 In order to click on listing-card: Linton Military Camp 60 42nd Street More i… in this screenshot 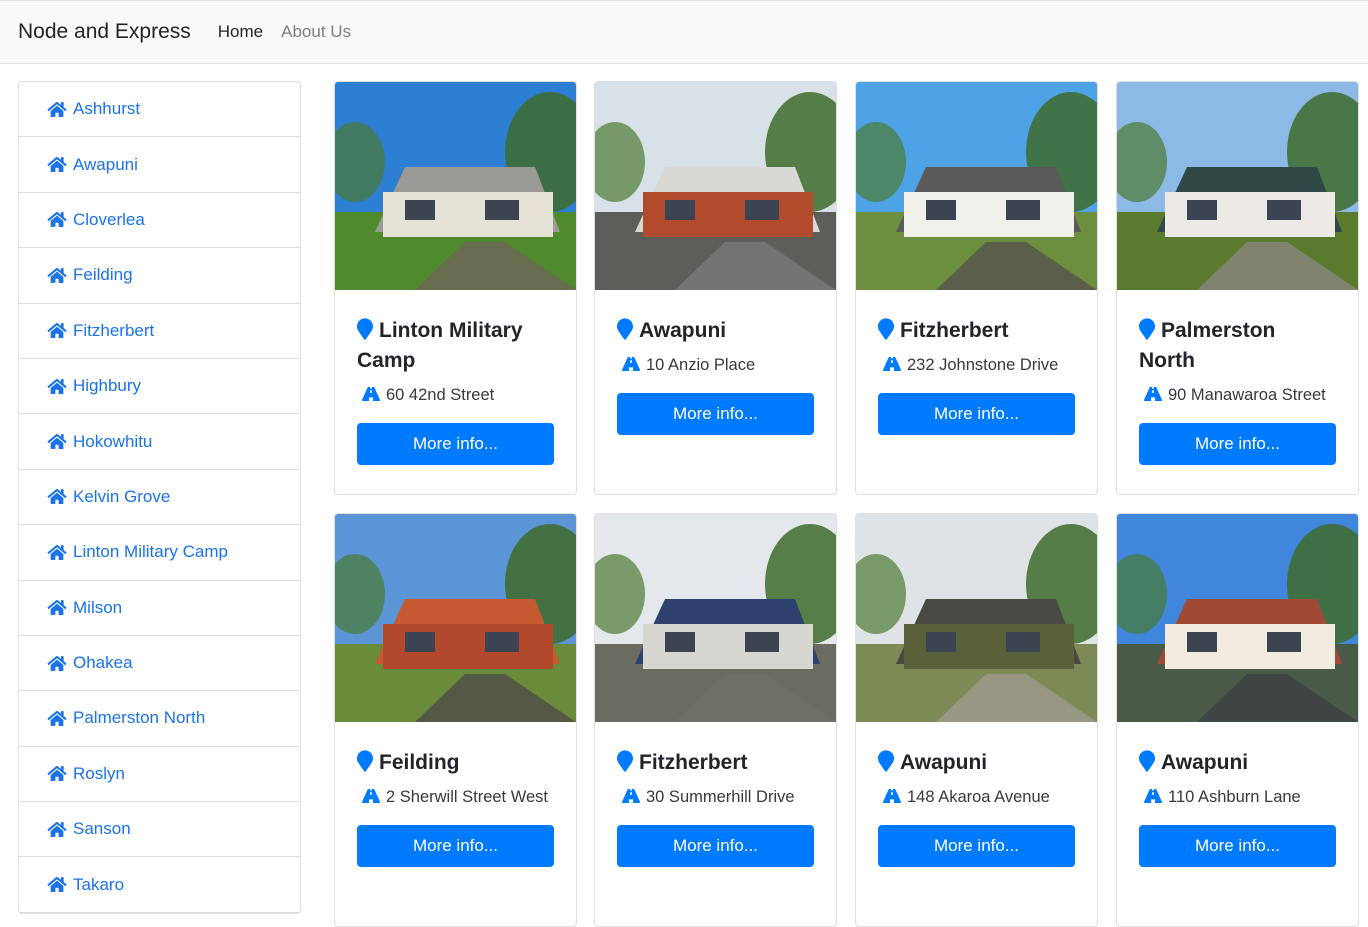, I will do `click(455, 288)`.